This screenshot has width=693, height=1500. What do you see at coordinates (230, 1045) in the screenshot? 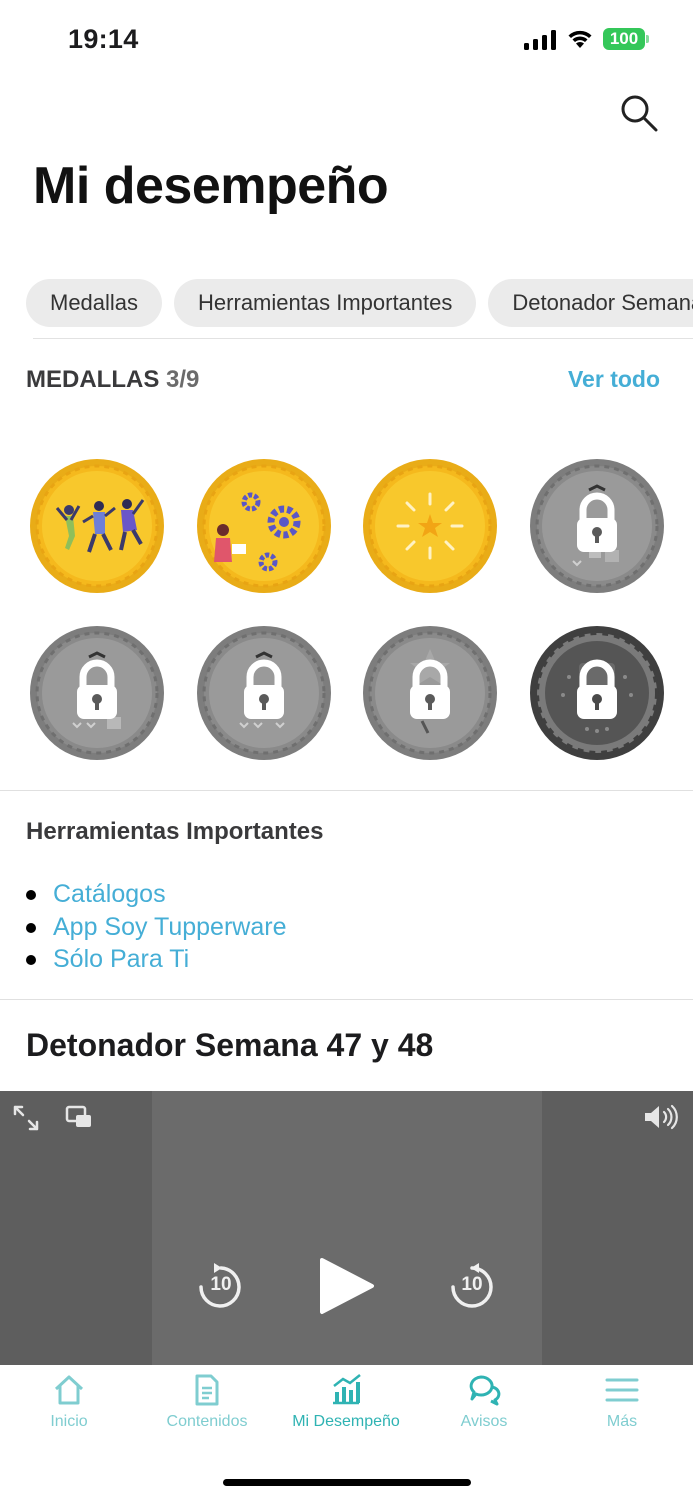
I see `detonador-title: Detonador Semana 47 y 48` at bounding box center [230, 1045].